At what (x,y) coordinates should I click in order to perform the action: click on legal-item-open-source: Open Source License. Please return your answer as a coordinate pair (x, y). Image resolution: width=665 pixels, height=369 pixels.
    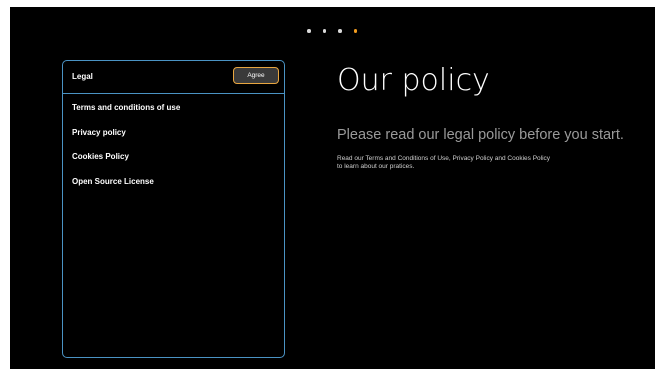
    Looking at the image, I should click on (126, 189).